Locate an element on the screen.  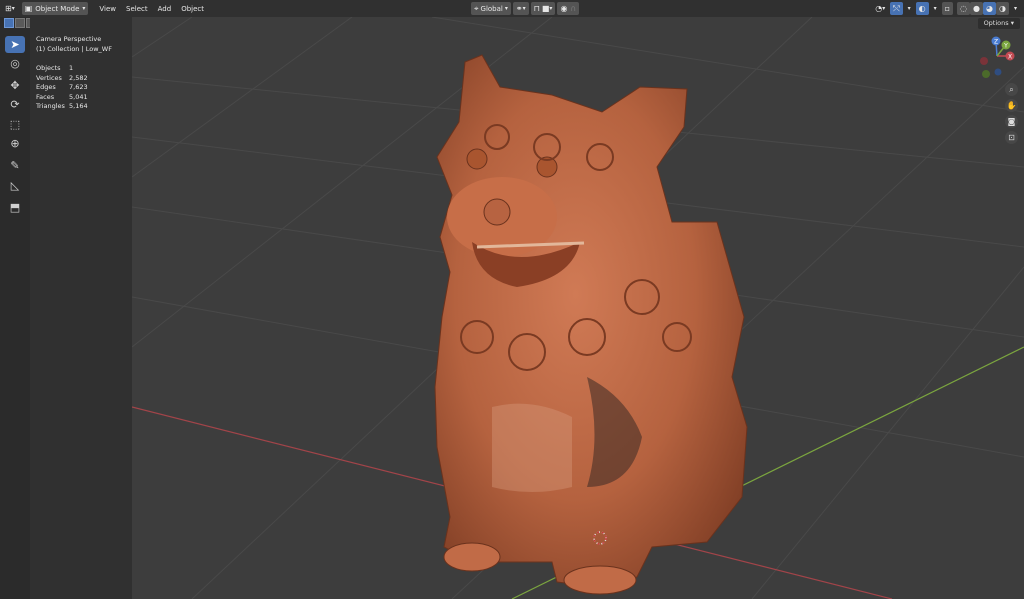
mode-dropdown: ▣ Object Mode ▾ is located at coordinates (55, 8).